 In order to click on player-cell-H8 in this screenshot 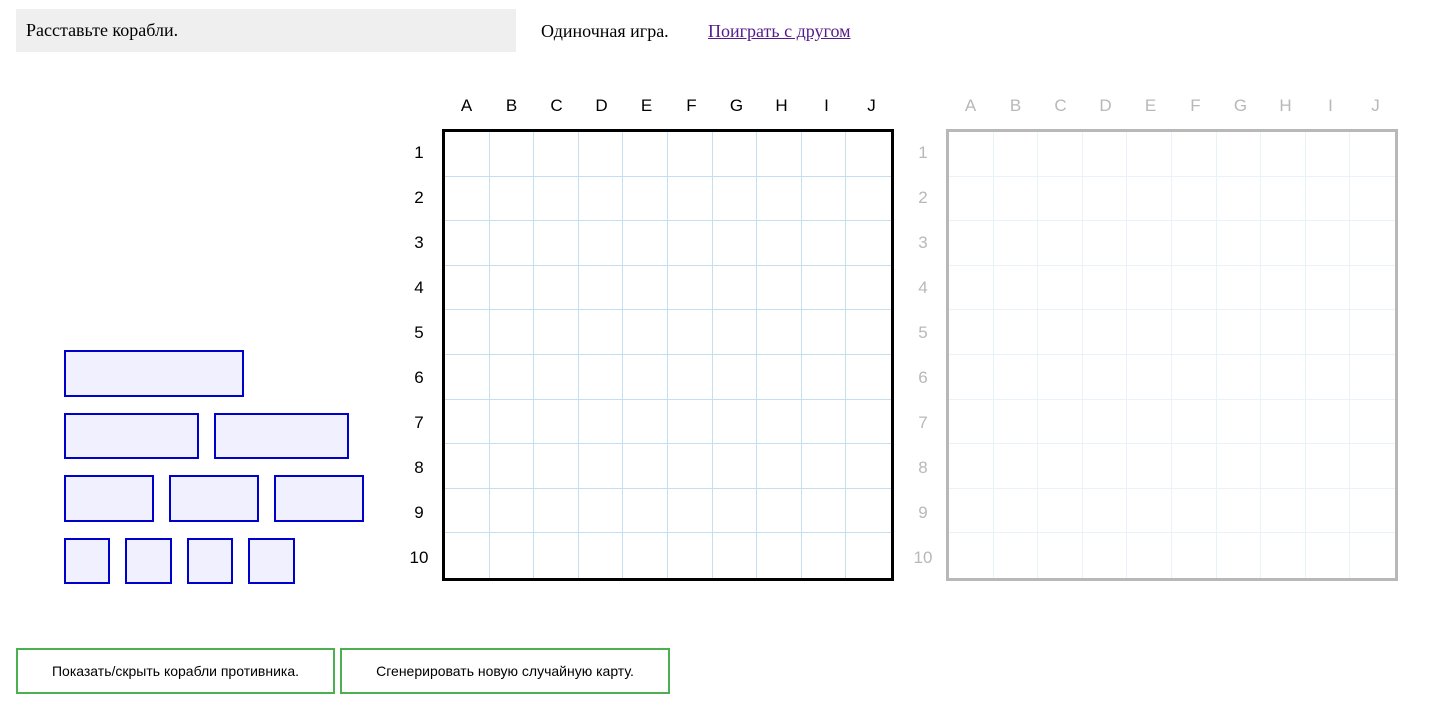, I will do `click(779, 466)`.